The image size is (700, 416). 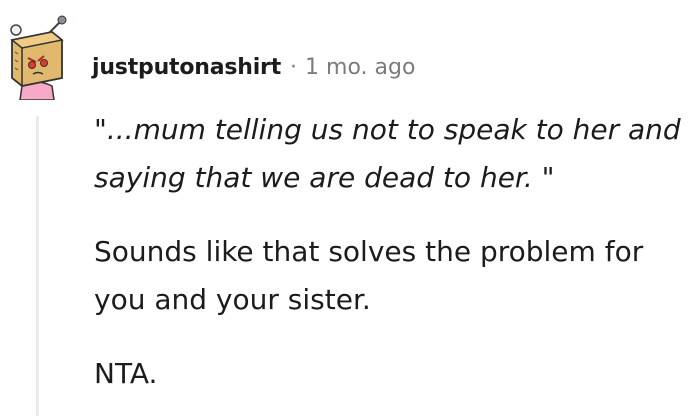 What do you see at coordinates (360, 67) in the screenshot?
I see `comment-timestamp: 1 mo. ago` at bounding box center [360, 67].